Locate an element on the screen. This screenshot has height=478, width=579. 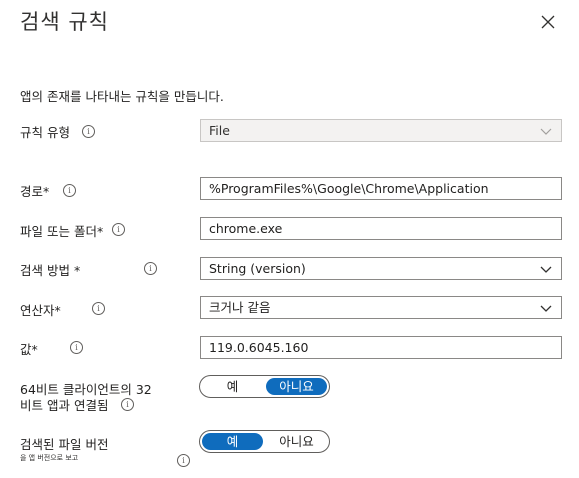
path-input: %ProgramFiles%\Google\Chrome\Application is located at coordinates (381, 188).